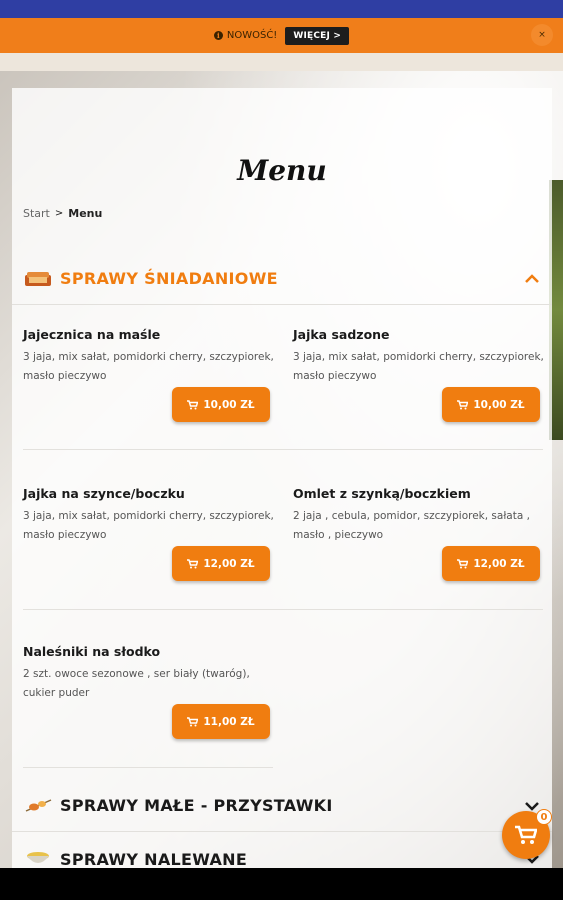 This screenshot has height=900, width=563. I want to click on breadcrumb-start-link: Start, so click(36, 213).